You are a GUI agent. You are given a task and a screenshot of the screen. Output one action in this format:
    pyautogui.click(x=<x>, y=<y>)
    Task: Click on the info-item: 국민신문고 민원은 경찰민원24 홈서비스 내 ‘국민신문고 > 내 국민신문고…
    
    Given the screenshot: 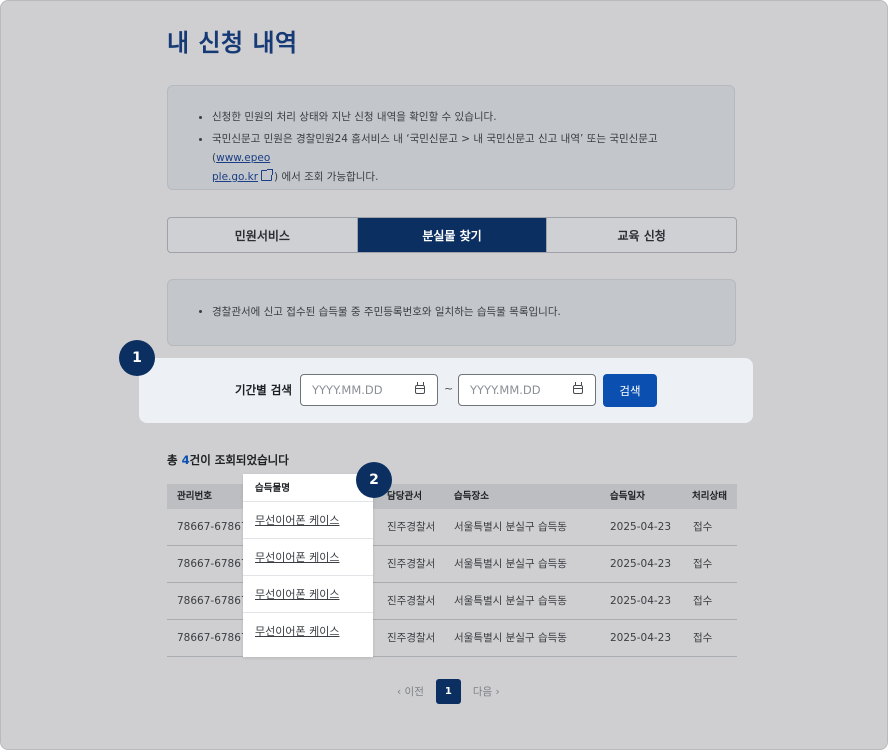 What is the action you would take?
    pyautogui.click(x=466, y=158)
    